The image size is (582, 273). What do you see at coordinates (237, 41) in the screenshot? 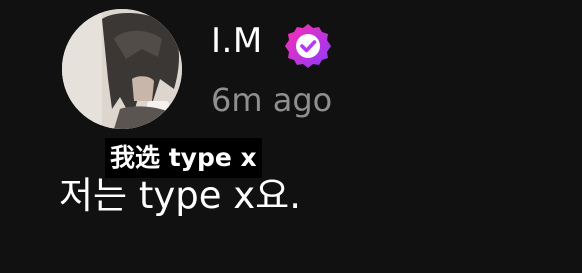
I see `username: I.M` at bounding box center [237, 41].